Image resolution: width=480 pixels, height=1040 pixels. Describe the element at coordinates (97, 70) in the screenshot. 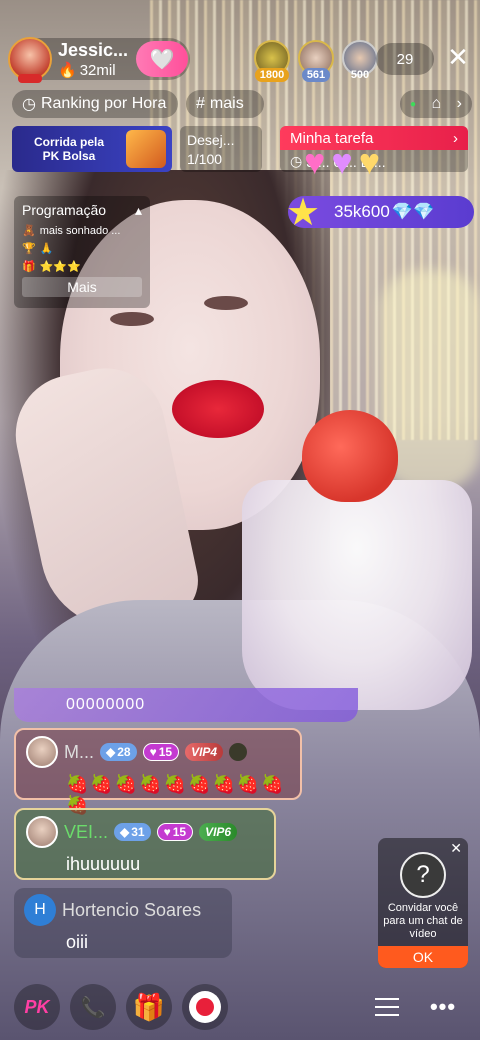

I see `host-fans-count: 32mil` at that location.